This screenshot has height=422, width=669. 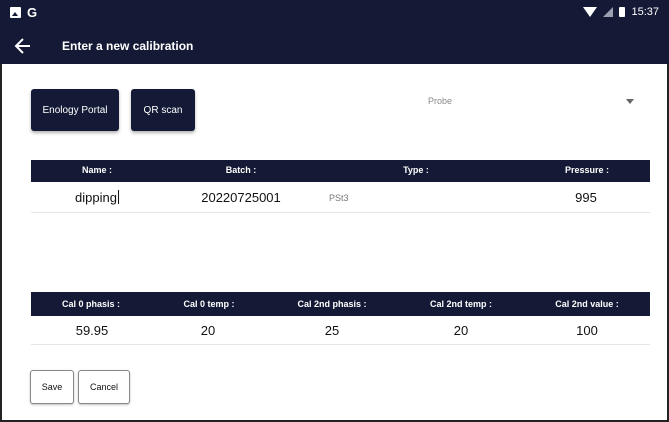 I want to click on page-title: Enter a new calibration, so click(x=128, y=46).